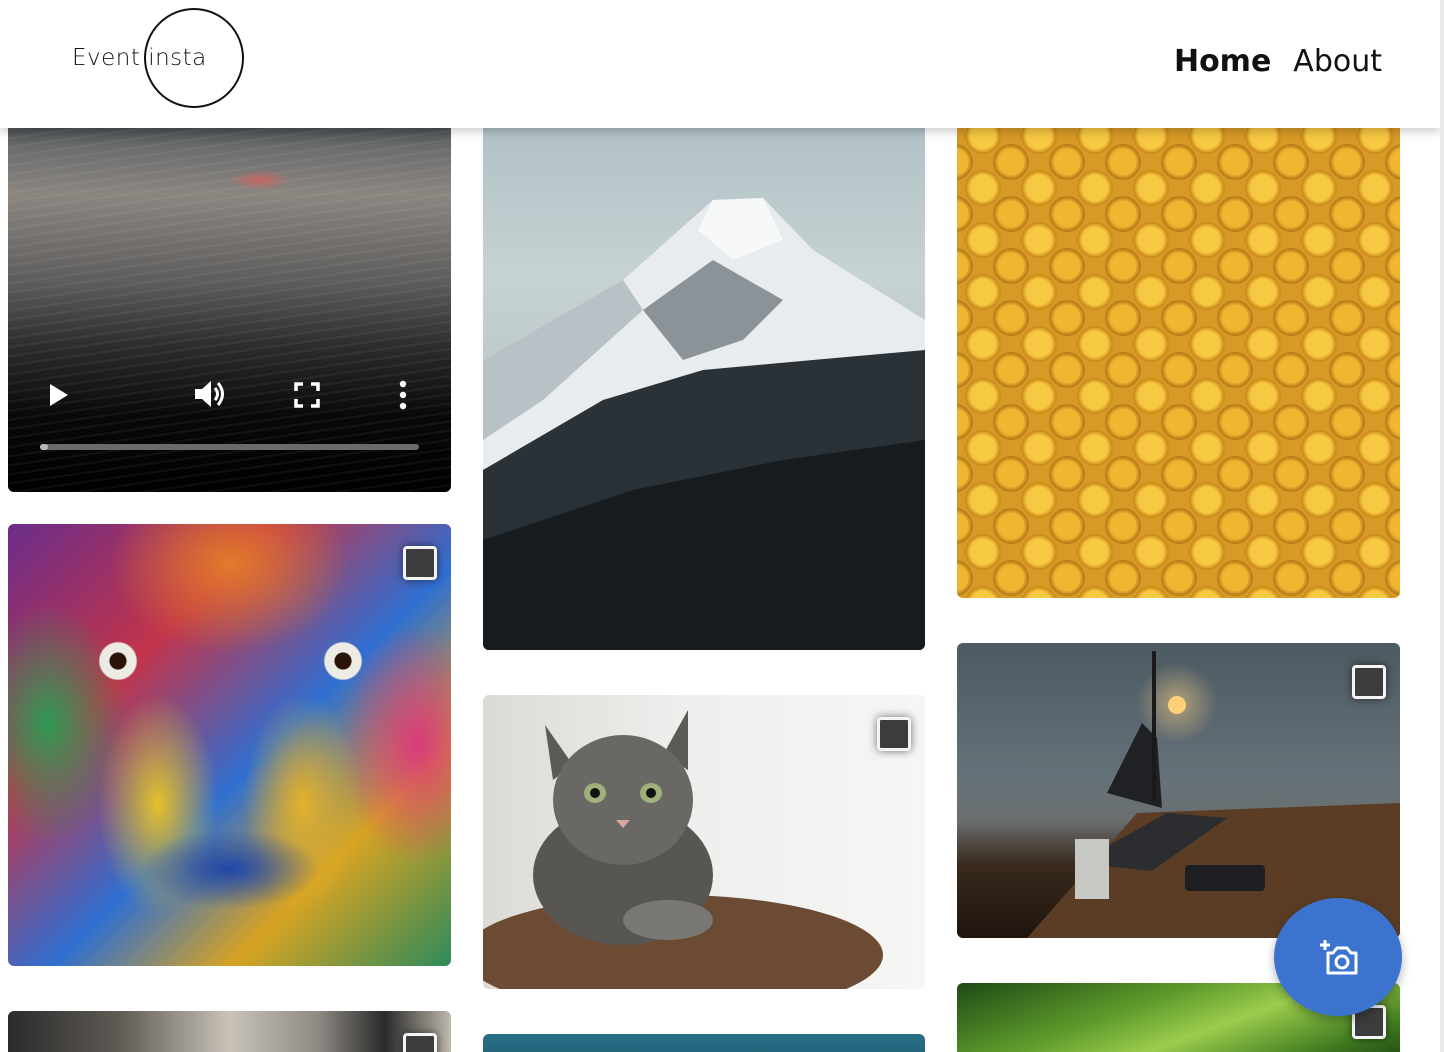 The image size is (1444, 1052). What do you see at coordinates (44, 447) in the screenshot?
I see `video-progress-fill` at bounding box center [44, 447].